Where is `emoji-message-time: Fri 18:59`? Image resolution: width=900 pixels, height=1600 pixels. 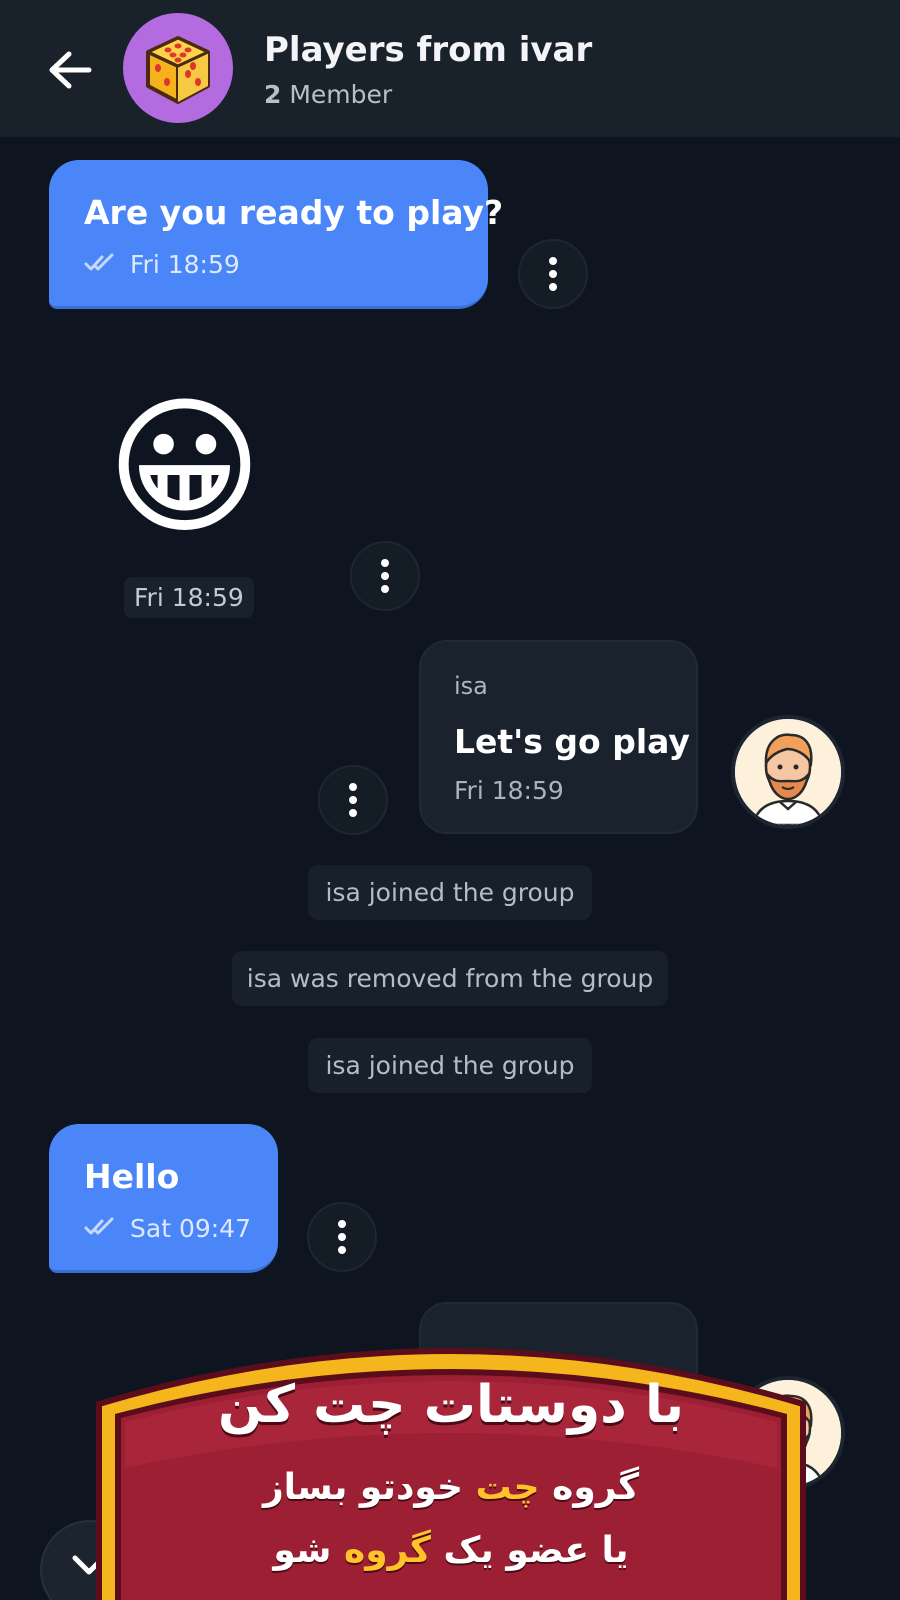
emoji-message-time: Fri 18:59 is located at coordinates (189, 597).